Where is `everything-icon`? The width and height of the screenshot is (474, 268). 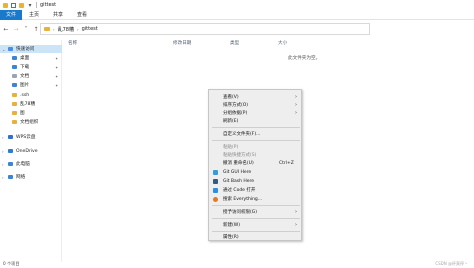 everything-icon is located at coordinates (215, 199).